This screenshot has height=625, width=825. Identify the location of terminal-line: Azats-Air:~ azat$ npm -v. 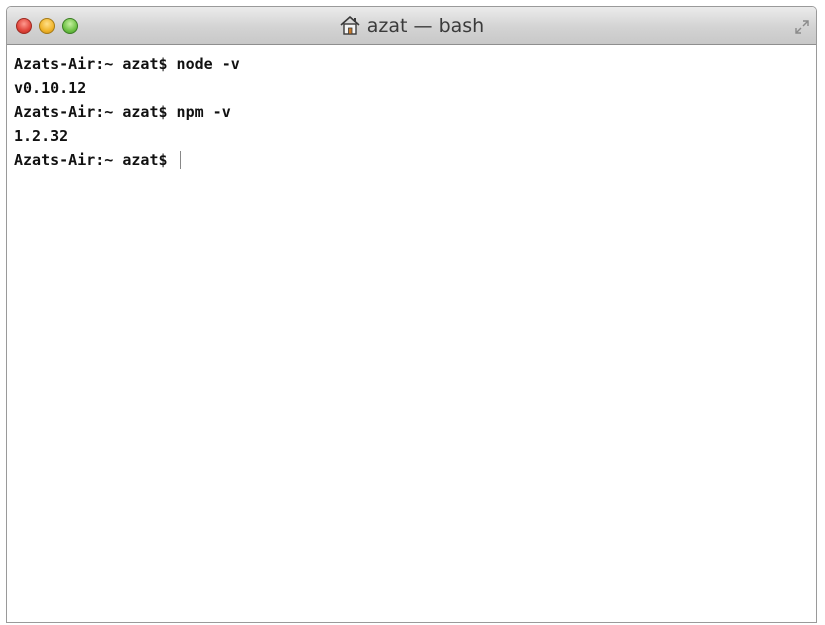
(122, 112).